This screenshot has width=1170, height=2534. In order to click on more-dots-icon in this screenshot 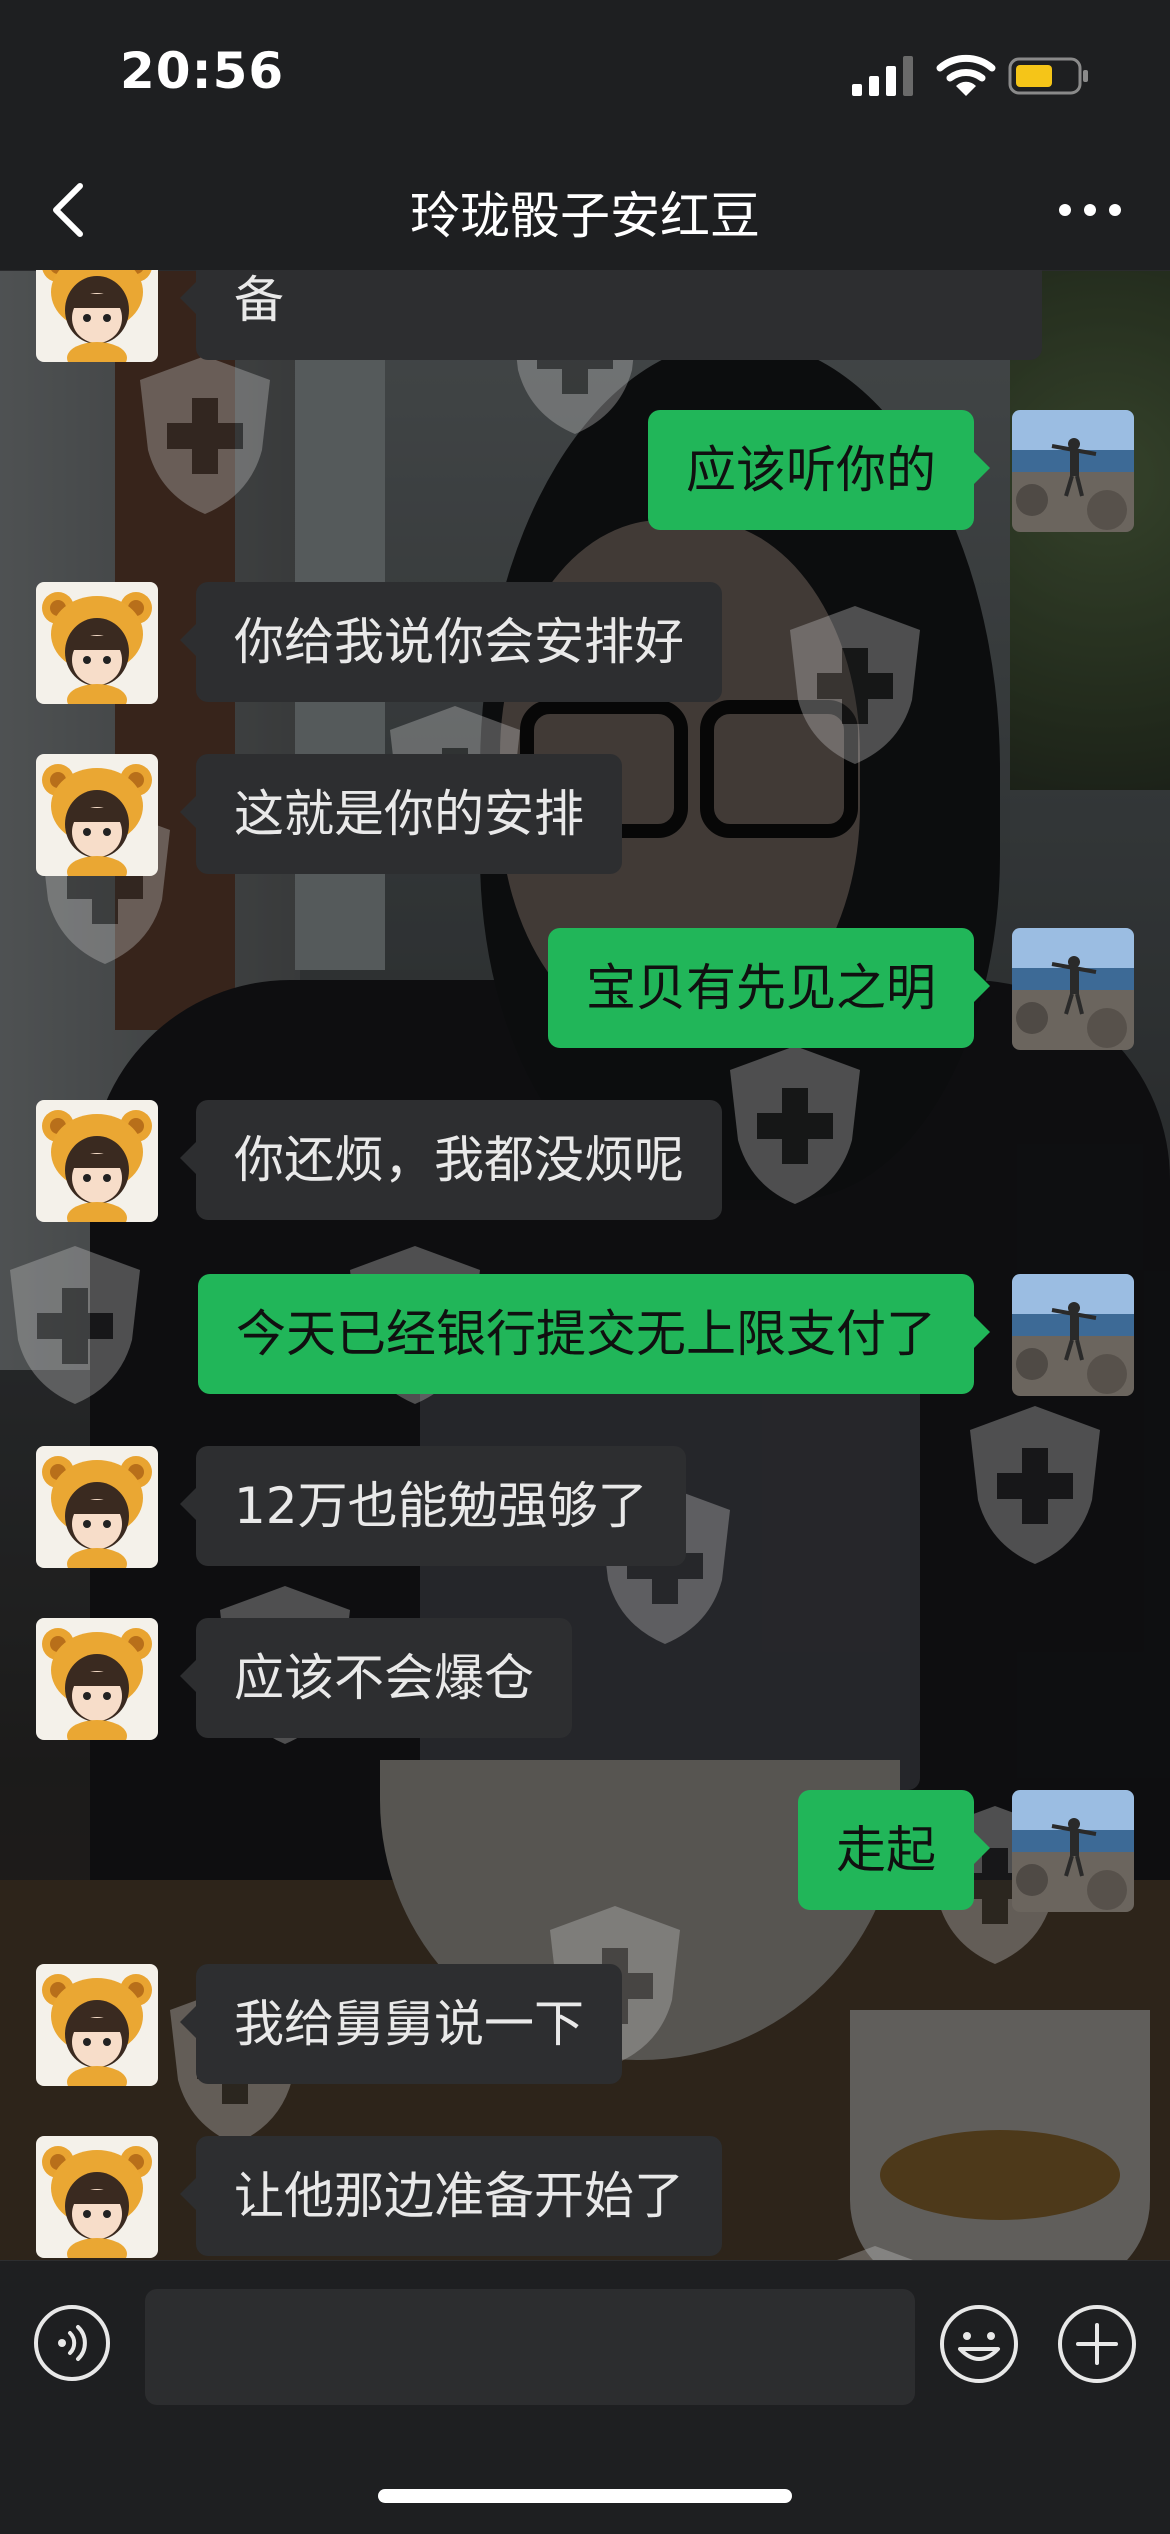, I will do `click(1090, 210)`.